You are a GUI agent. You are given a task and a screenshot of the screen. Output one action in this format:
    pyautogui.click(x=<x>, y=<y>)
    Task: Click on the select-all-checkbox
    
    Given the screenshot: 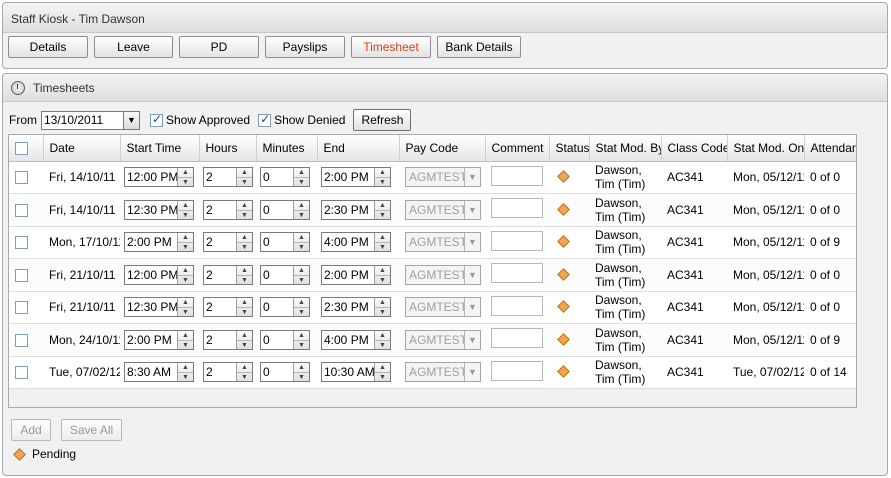 What is the action you would take?
    pyautogui.click(x=21, y=148)
    